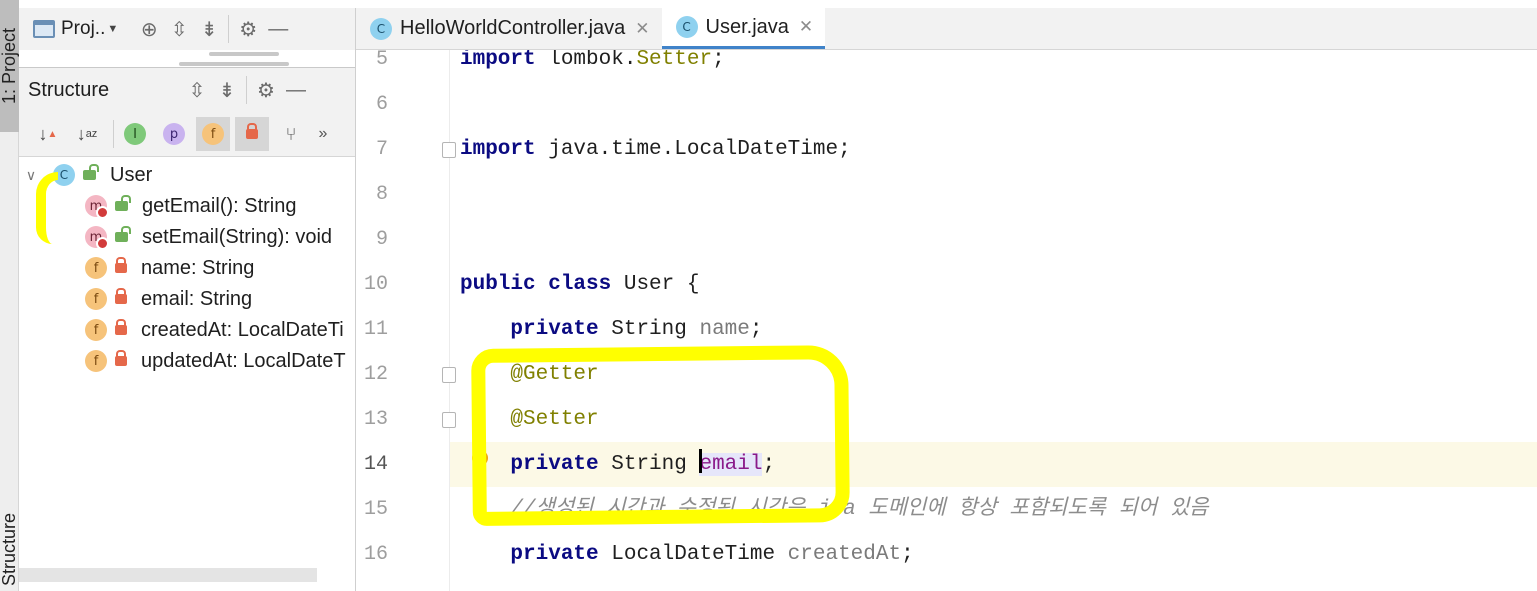  Describe the element at coordinates (592, 66) in the screenshot. I see `code-line: import lombok.Setter;` at that location.